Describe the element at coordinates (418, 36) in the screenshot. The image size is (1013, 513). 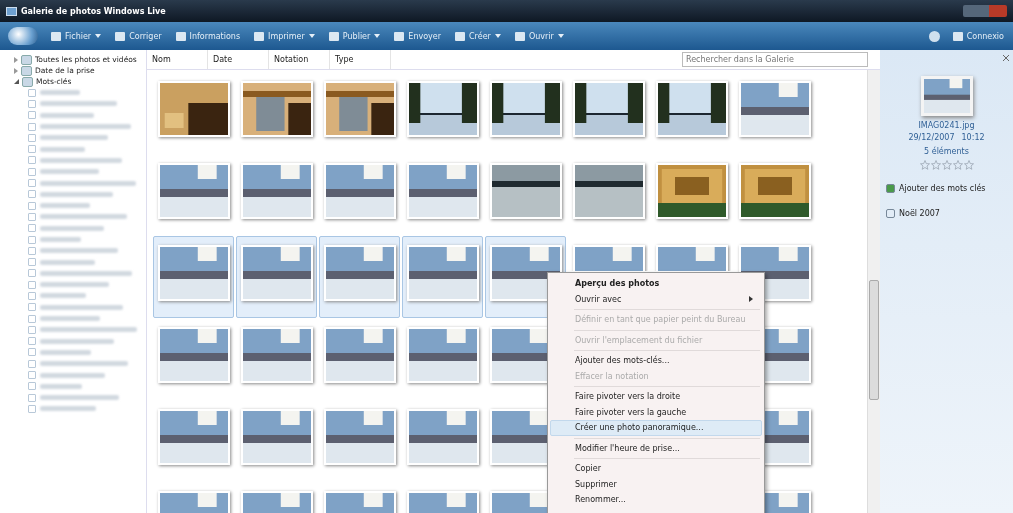
I see `toolbar-button: Envoyer` at that location.